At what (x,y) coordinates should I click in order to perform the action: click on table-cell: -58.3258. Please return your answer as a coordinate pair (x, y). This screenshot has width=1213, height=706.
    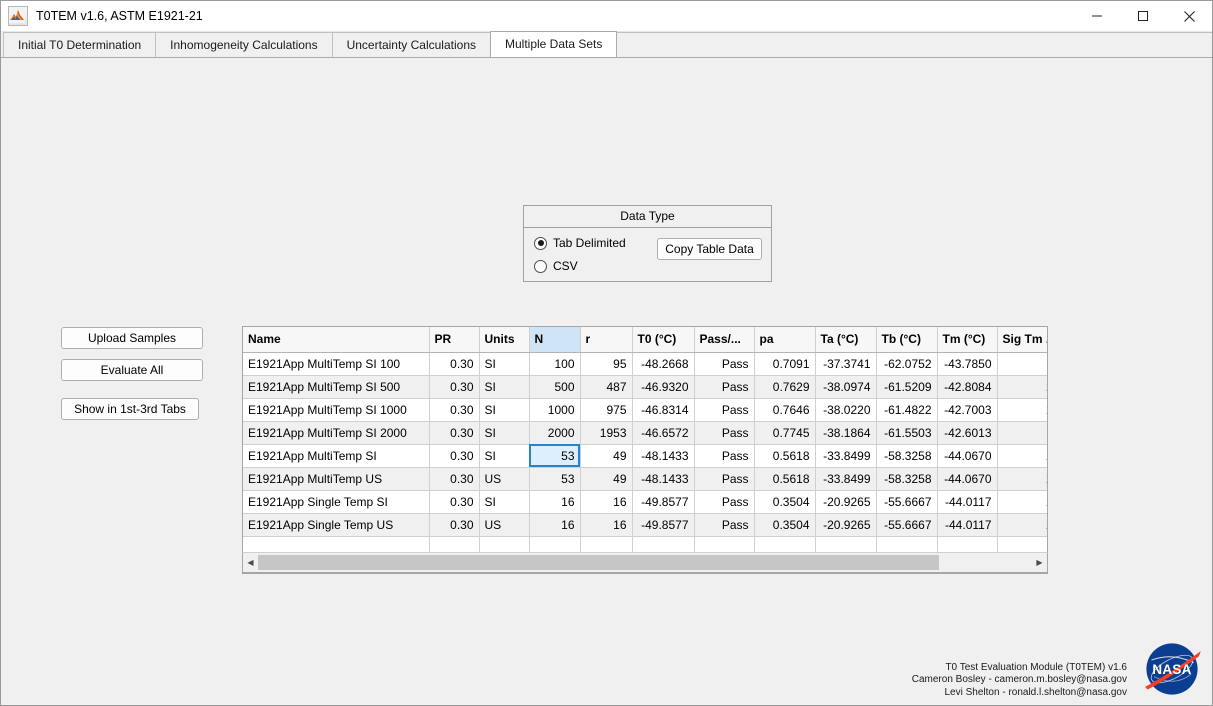
    Looking at the image, I should click on (907, 456).